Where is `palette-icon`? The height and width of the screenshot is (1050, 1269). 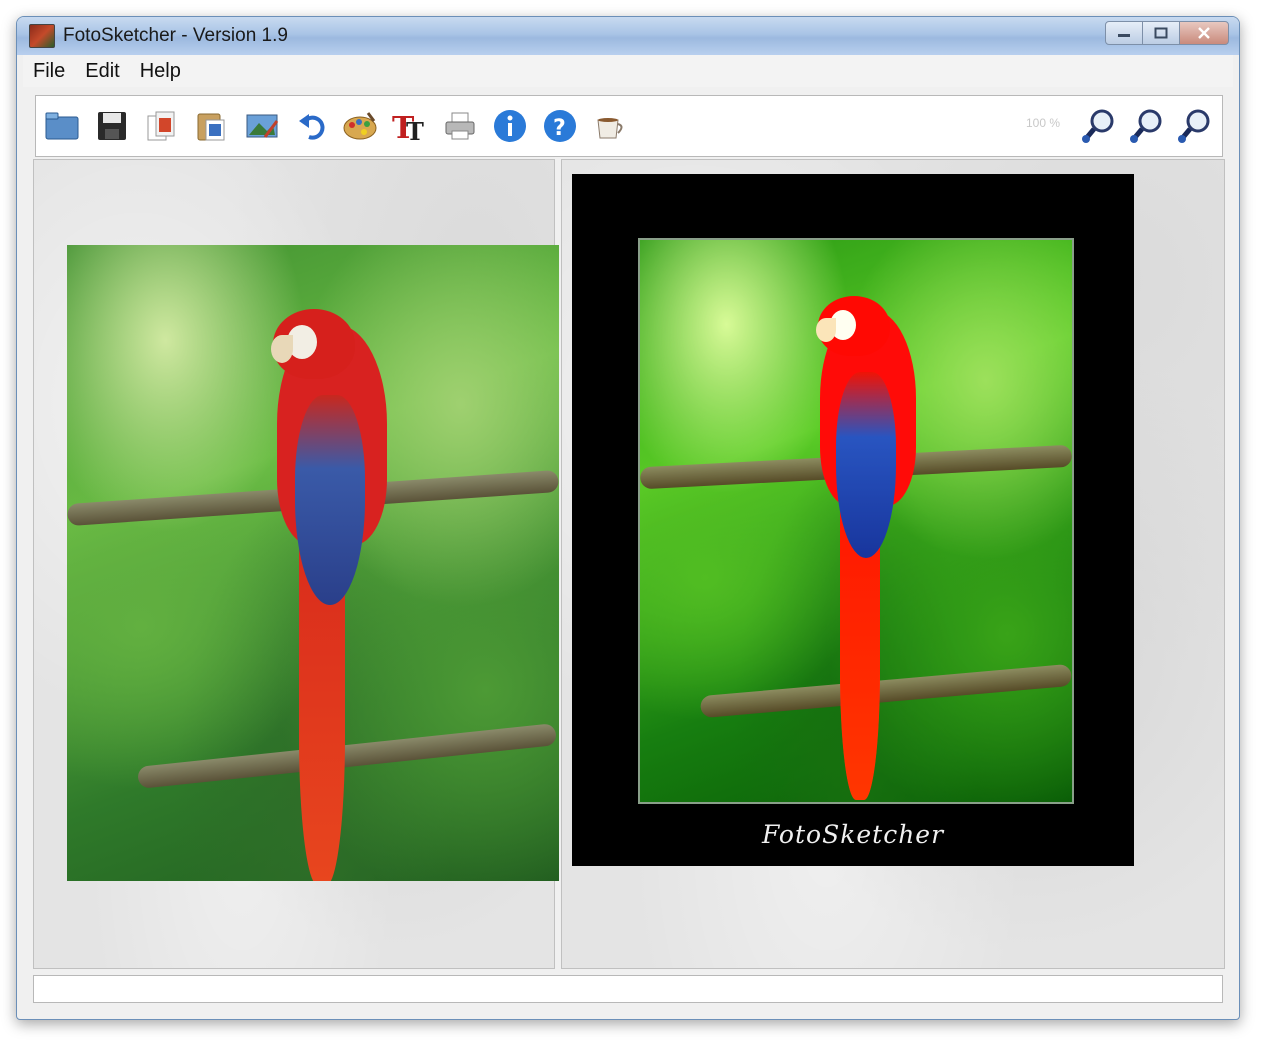
palette-icon is located at coordinates (360, 126).